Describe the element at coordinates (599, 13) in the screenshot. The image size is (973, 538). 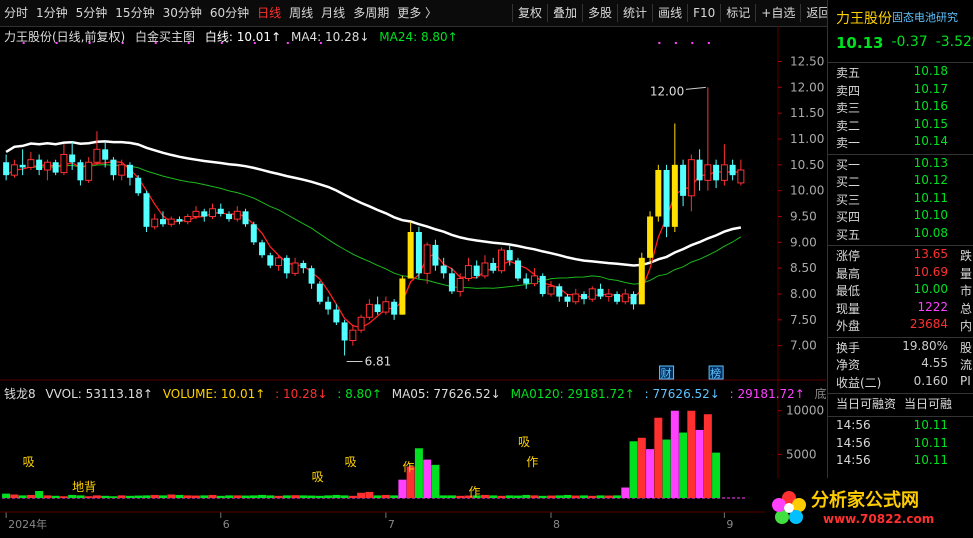
I see `toolbar-action-2: 多股` at that location.